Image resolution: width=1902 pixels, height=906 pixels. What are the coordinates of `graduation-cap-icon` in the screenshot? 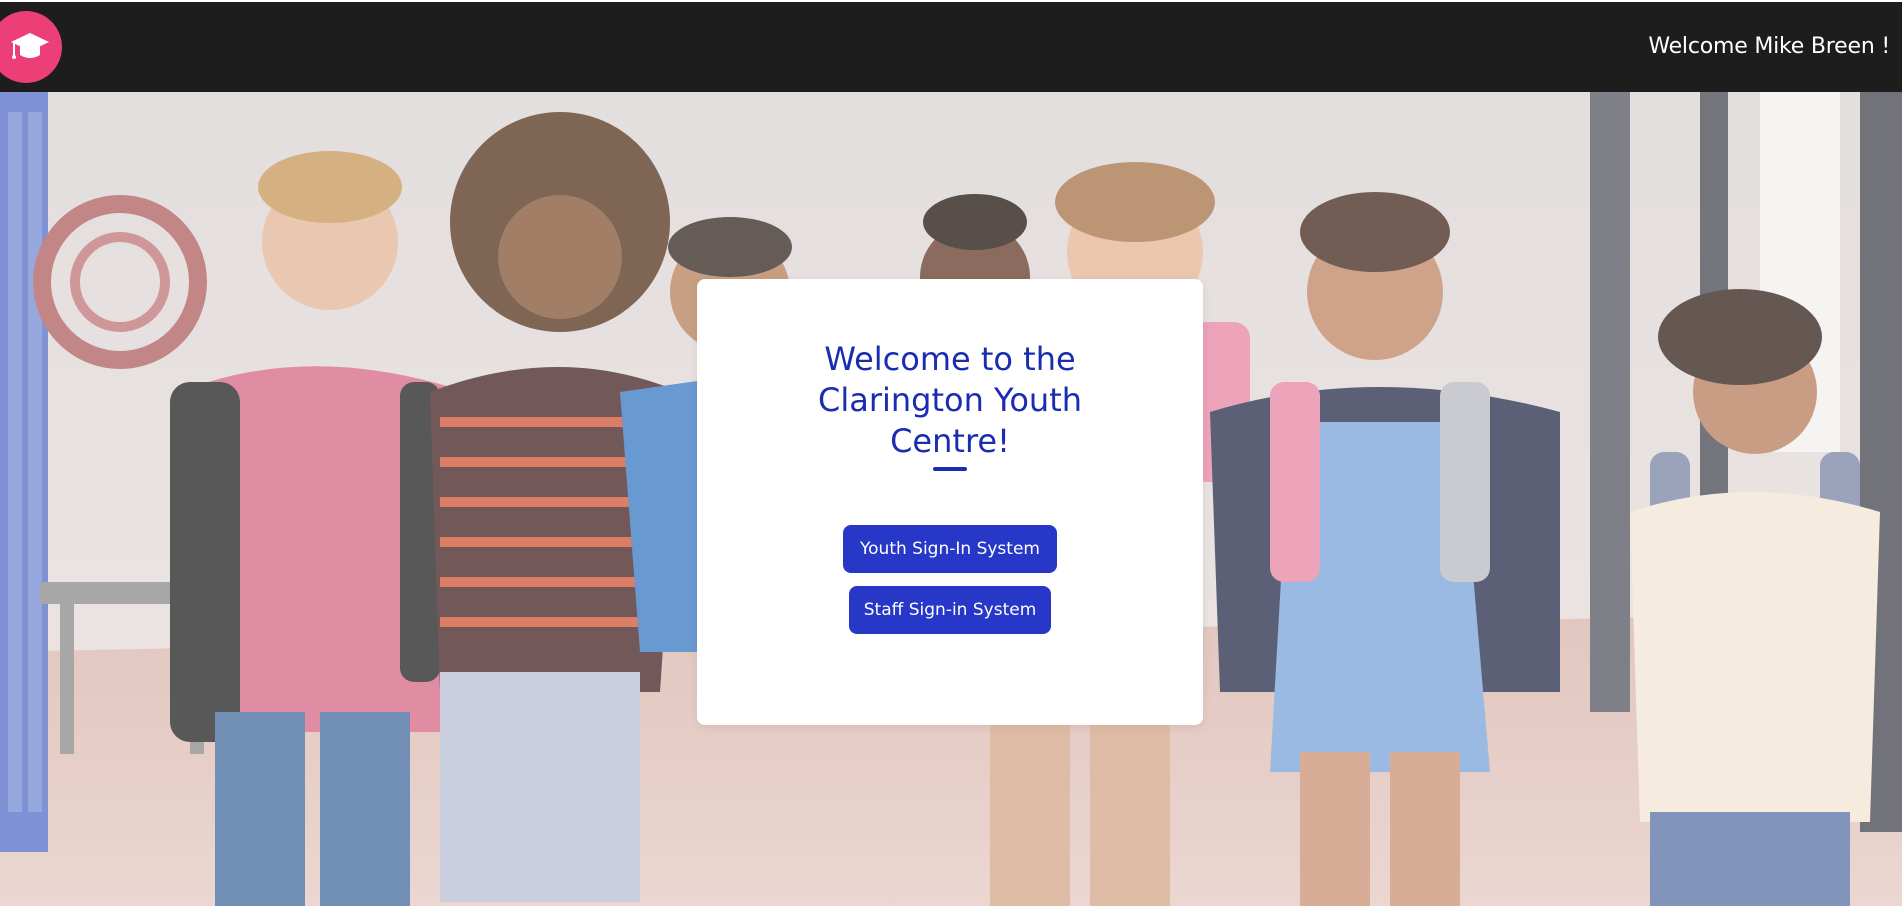 It's located at (30, 46).